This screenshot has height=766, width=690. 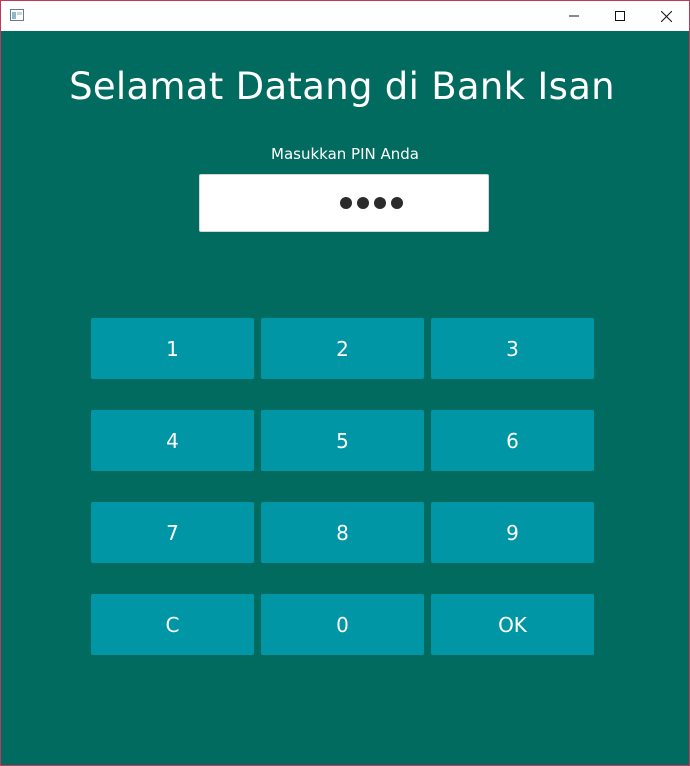 What do you see at coordinates (342, 624) in the screenshot?
I see `key-0-button: 0` at bounding box center [342, 624].